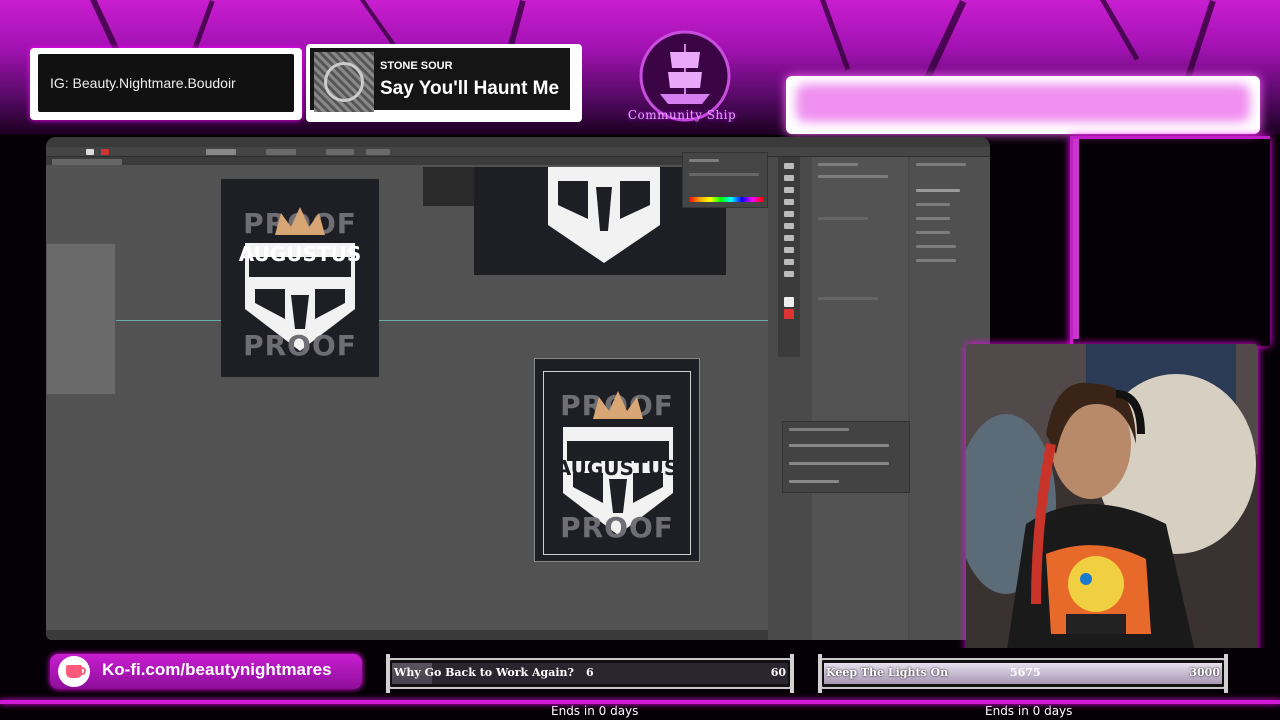 The height and width of the screenshot is (720, 1280). What do you see at coordinates (484, 672) in the screenshot?
I see `goal-title: Why Go Back to Work Again?` at bounding box center [484, 672].